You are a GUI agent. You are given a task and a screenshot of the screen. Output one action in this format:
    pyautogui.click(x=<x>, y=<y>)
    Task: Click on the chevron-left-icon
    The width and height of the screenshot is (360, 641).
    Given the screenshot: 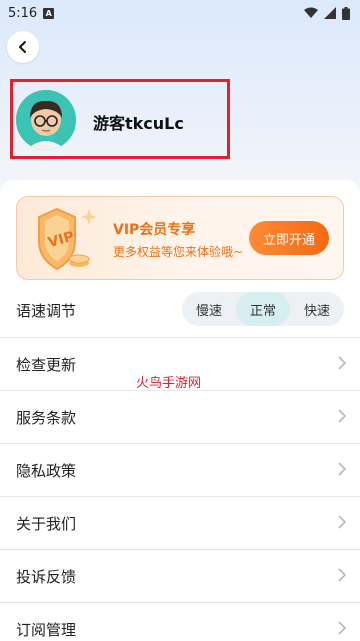 What is the action you would take?
    pyautogui.click(x=22, y=47)
    